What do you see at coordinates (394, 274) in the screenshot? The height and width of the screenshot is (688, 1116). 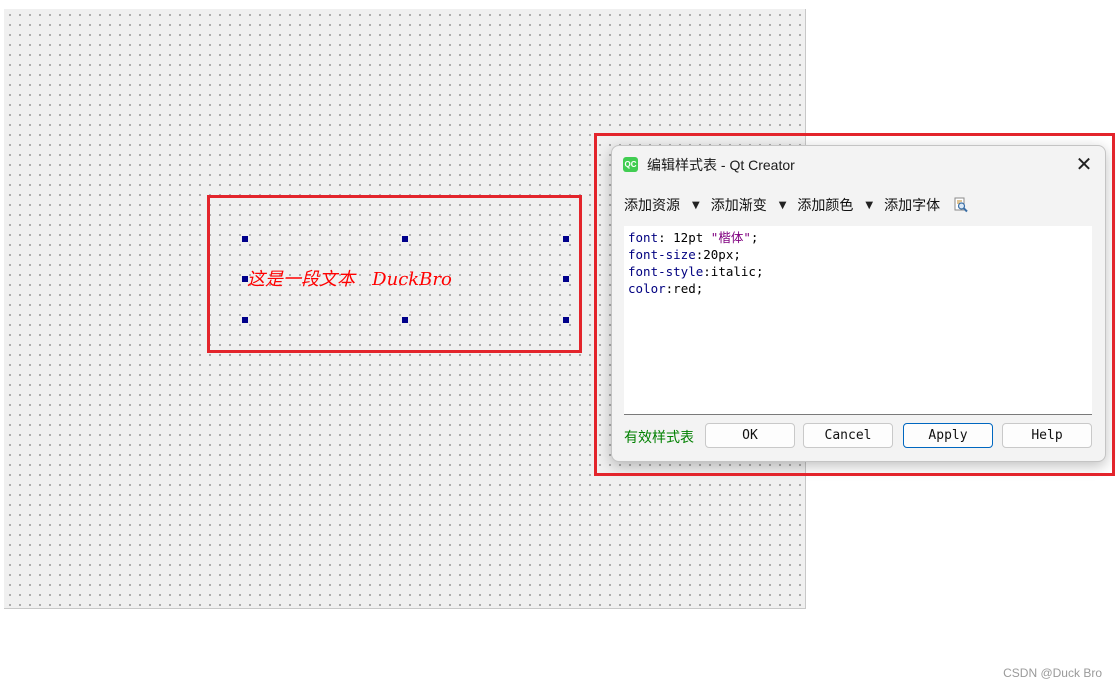 I see `label-highlight-box` at bounding box center [394, 274].